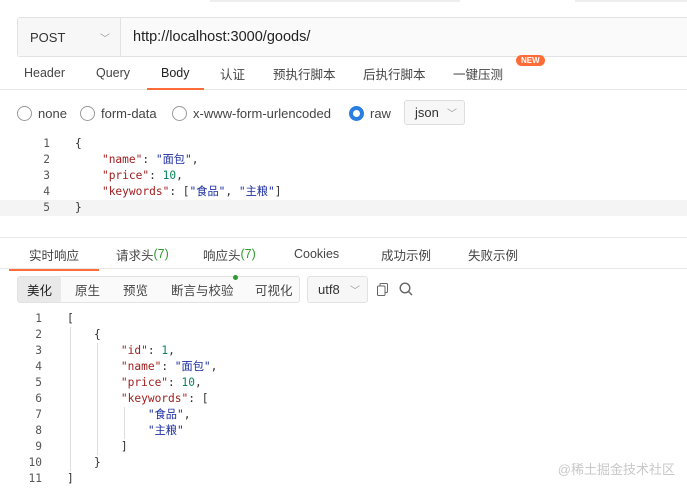 This screenshot has width=687, height=491. Describe the element at coordinates (38, 398) in the screenshot. I see `line-number: 6` at that location.